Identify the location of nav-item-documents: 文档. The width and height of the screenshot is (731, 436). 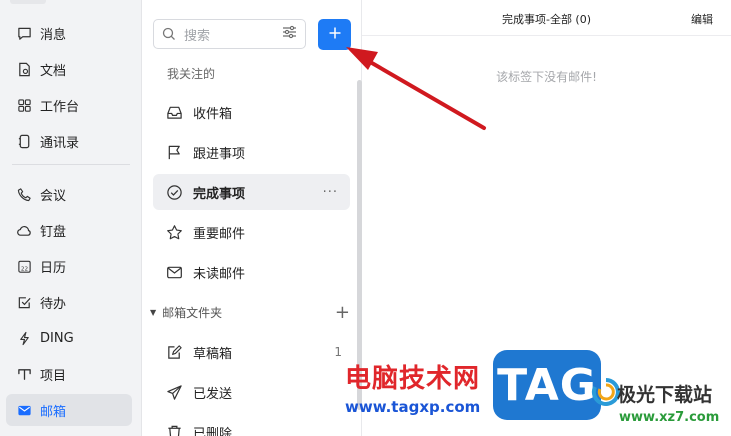
(69, 69).